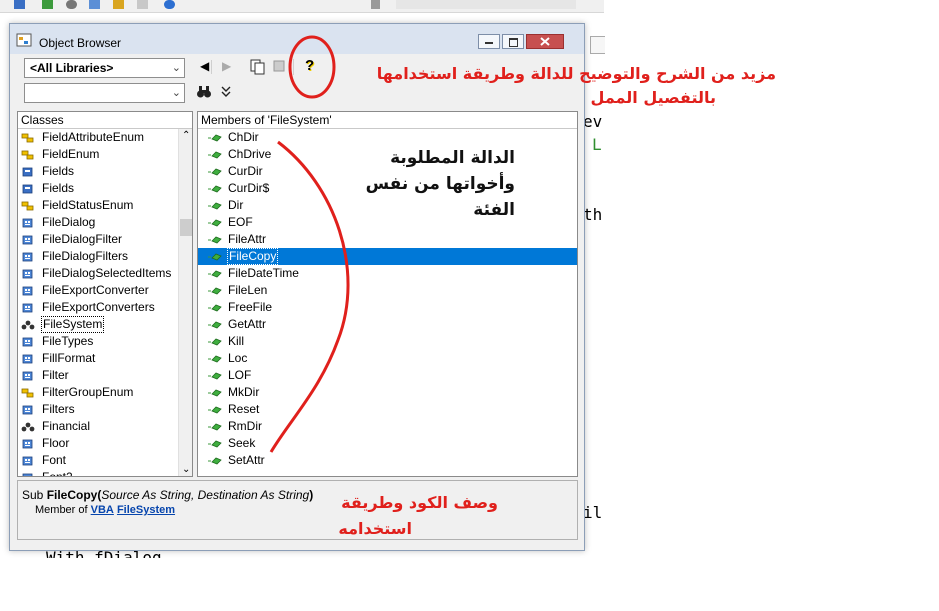 This screenshot has height=611, width=939. Describe the element at coordinates (593, 214) in the screenshot. I see `code-fragment: th` at that location.